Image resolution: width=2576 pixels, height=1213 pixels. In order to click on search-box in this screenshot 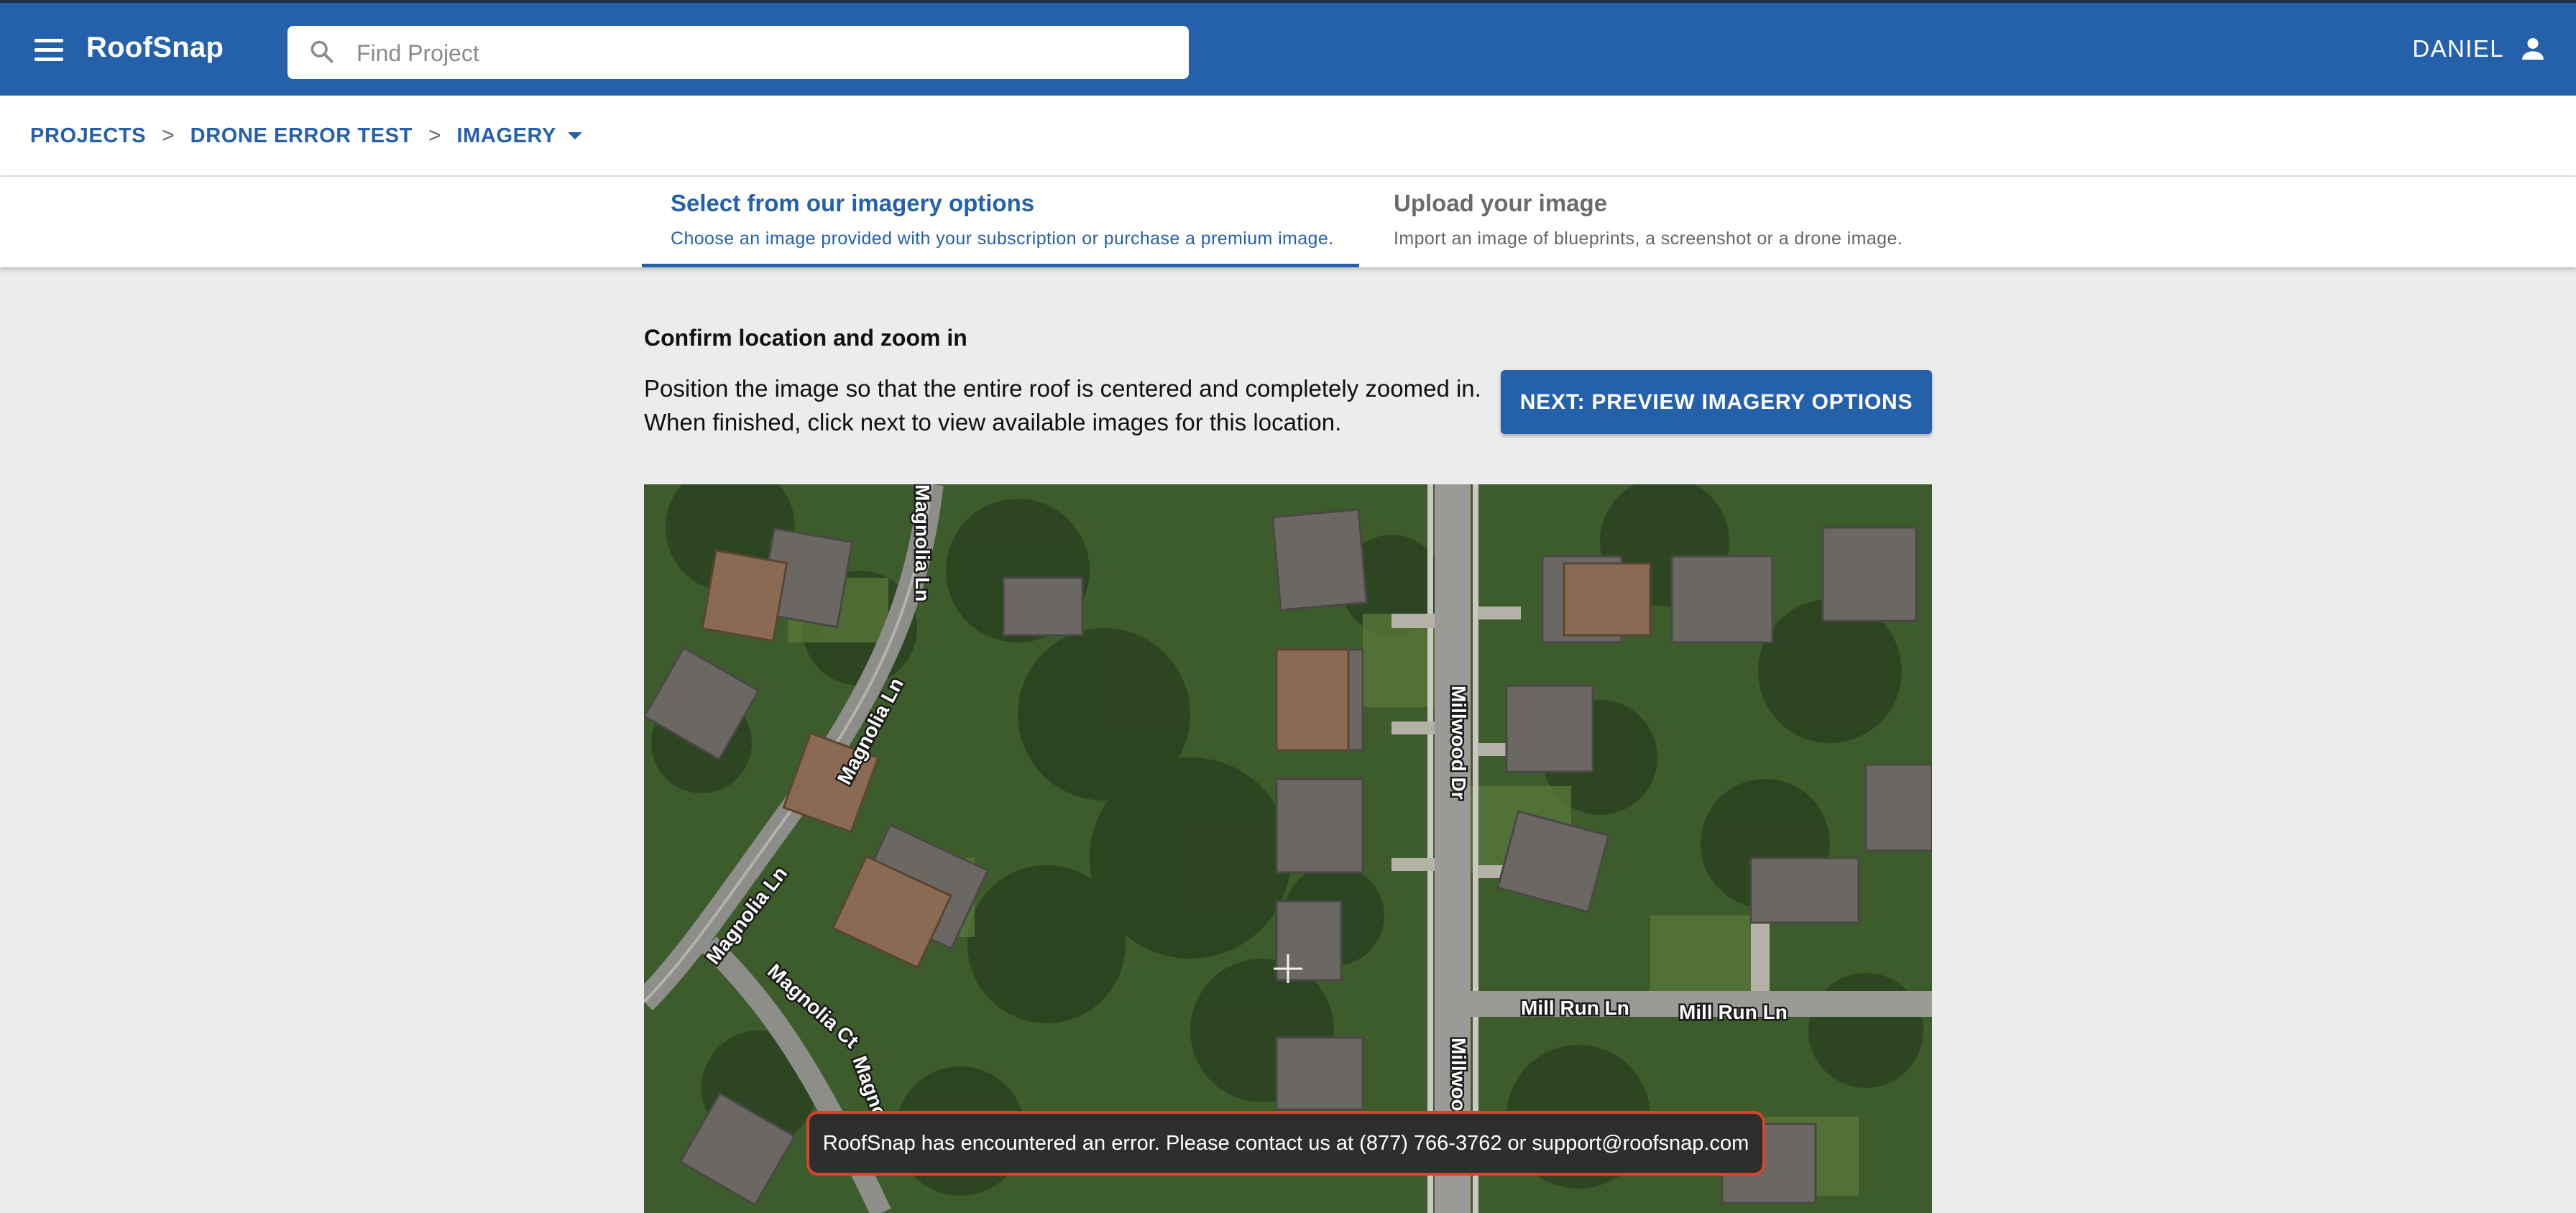, I will do `click(738, 53)`.